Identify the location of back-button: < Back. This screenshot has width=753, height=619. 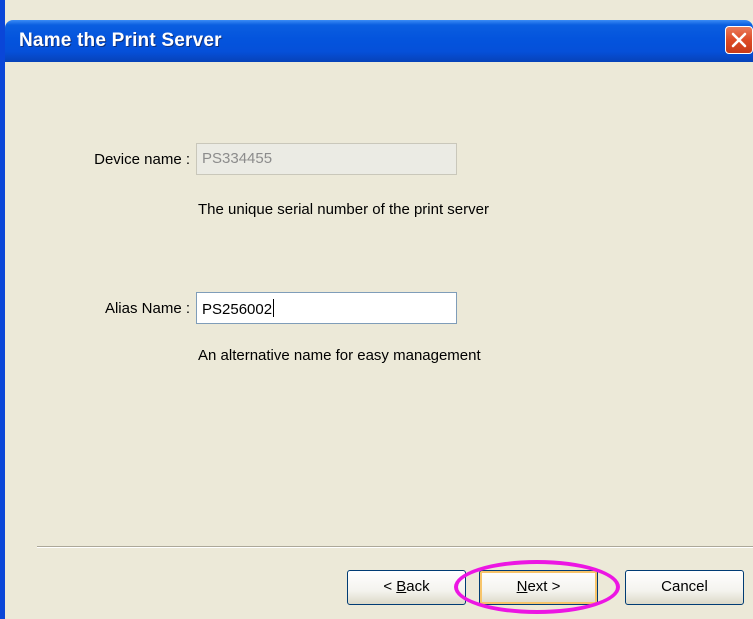
(406, 587).